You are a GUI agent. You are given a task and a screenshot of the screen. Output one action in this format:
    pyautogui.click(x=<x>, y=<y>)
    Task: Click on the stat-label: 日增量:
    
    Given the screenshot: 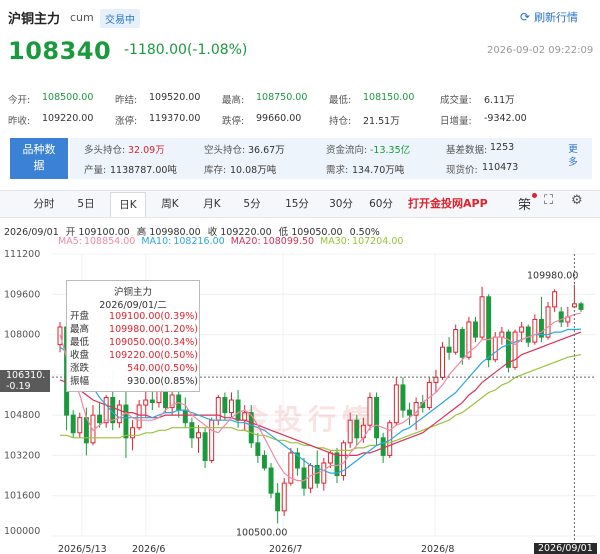 What is the action you would take?
    pyautogui.click(x=456, y=121)
    